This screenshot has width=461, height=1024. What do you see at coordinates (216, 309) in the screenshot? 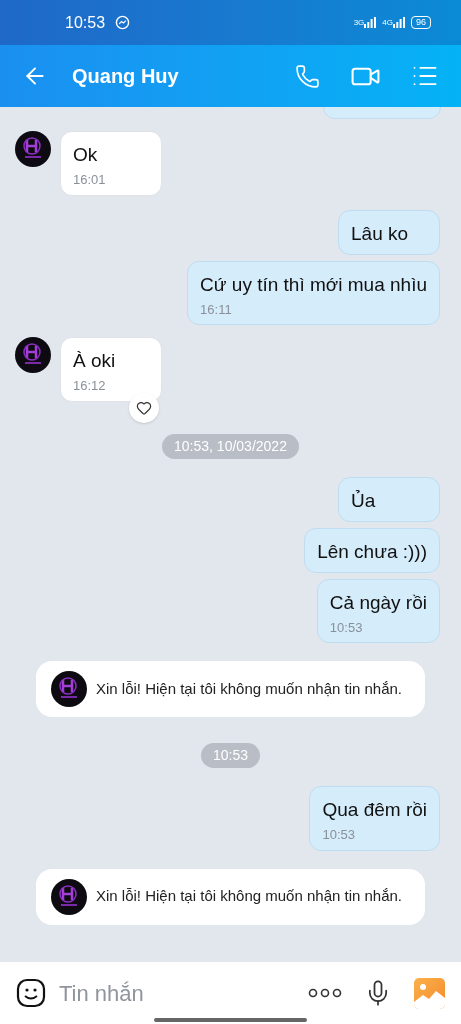
I see `message-time: 16:11` at bounding box center [216, 309].